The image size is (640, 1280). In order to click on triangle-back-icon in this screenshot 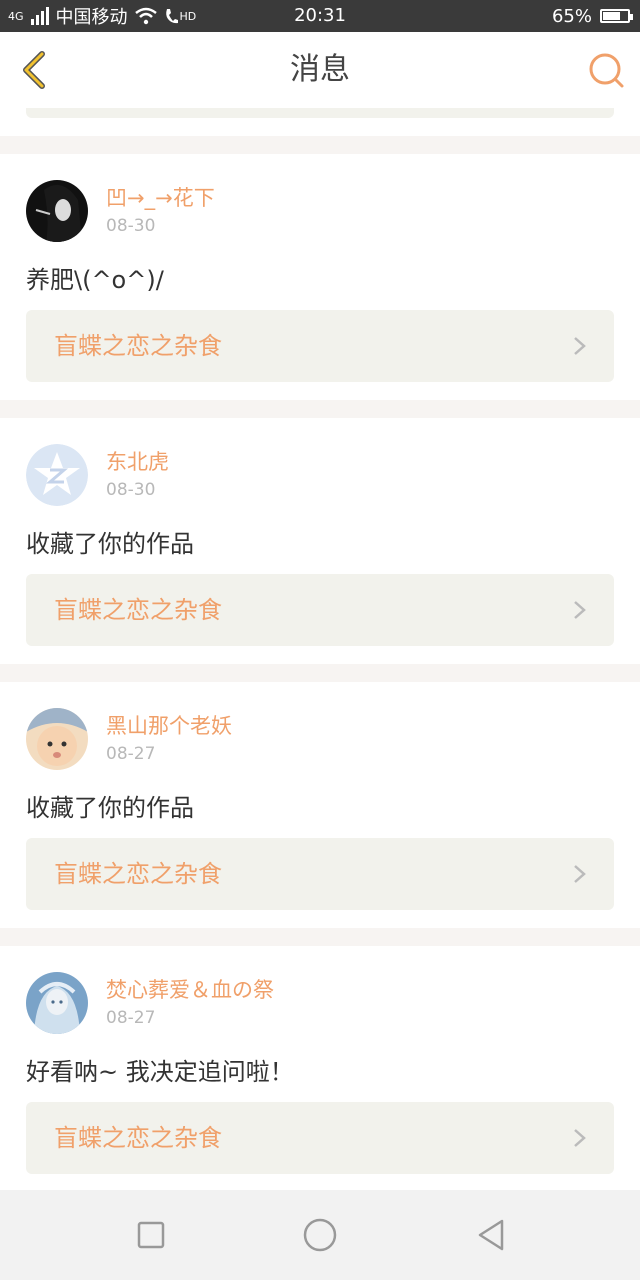, I will do `click(491, 1235)`.